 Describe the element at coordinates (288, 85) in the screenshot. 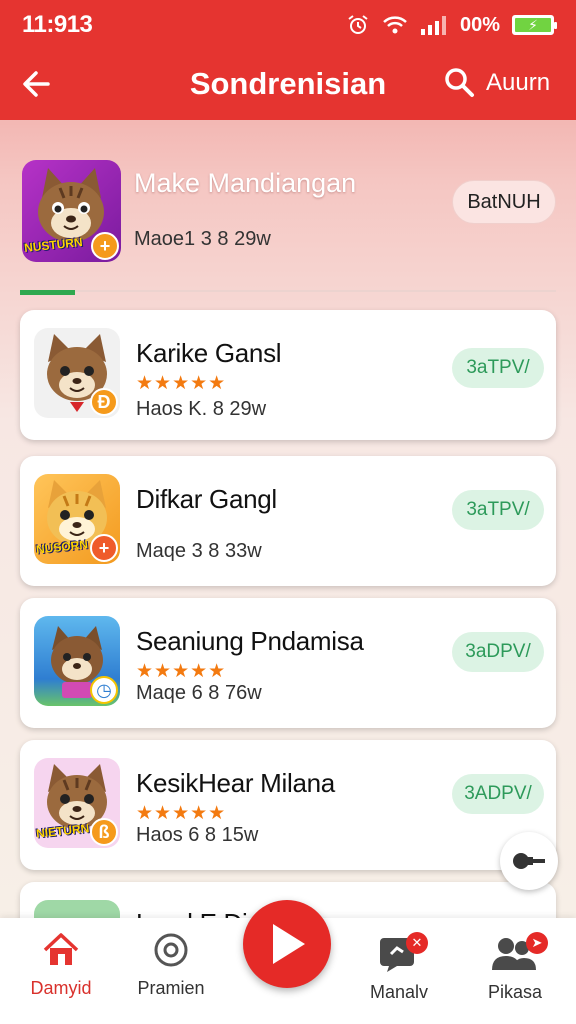

I see `toolbar: Sondrenisian Auurn` at that location.